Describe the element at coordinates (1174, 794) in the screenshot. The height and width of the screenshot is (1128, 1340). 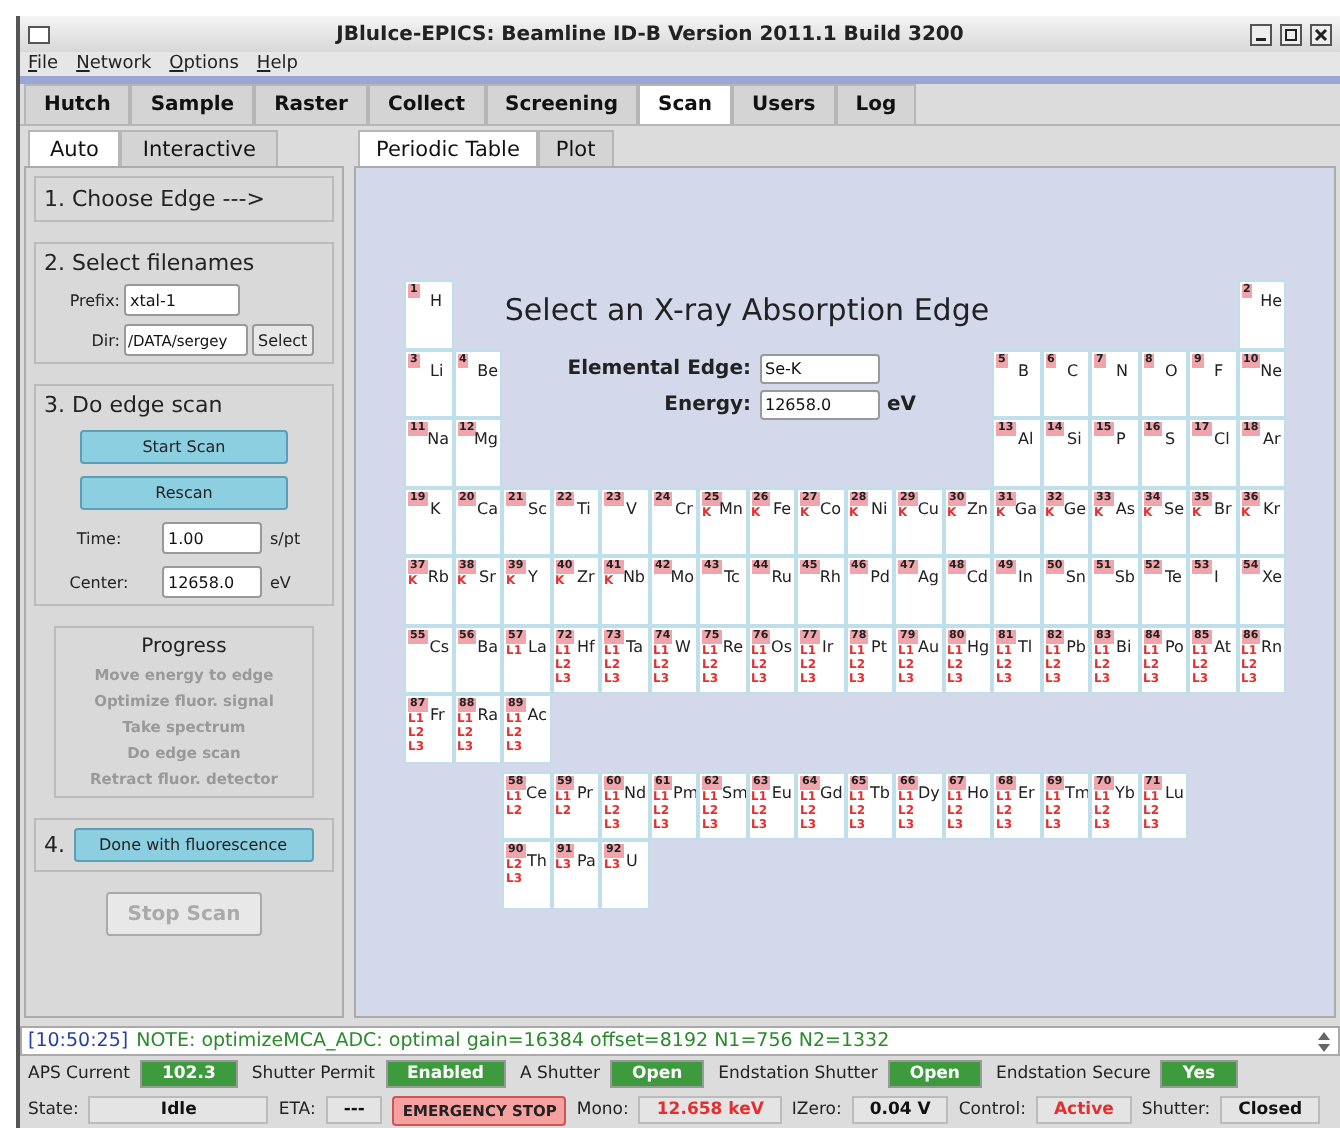
I see `element-symbol: Lu` at that location.